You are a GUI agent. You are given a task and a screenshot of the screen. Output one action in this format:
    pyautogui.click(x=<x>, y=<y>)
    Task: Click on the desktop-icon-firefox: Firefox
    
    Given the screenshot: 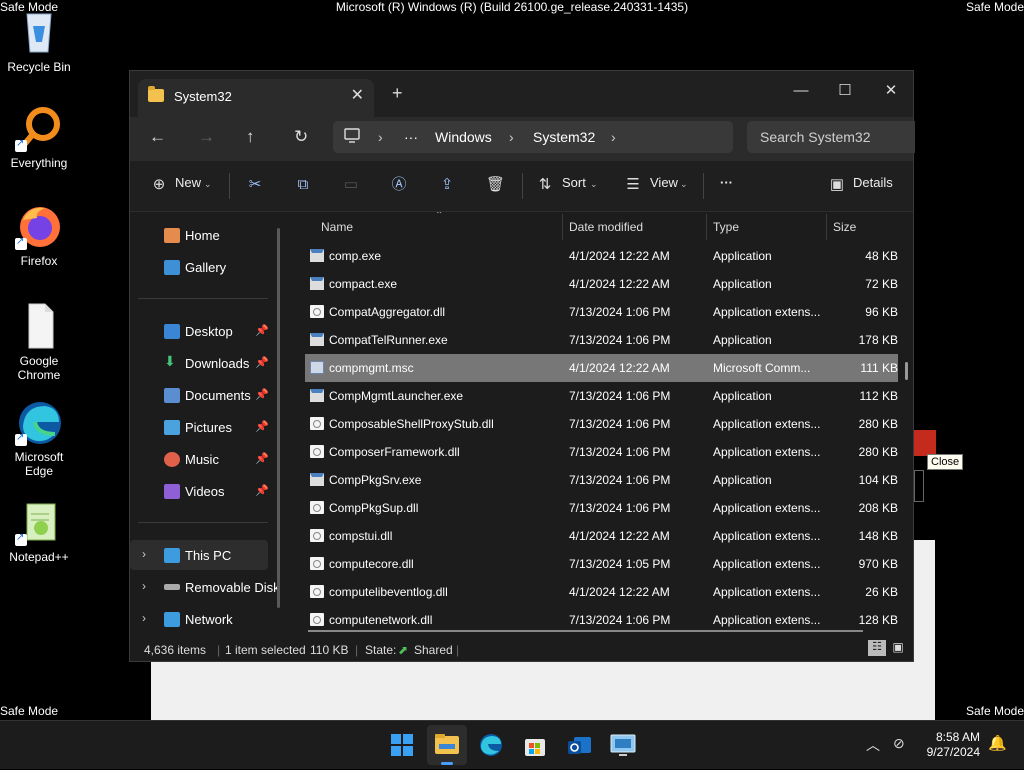 What is the action you would take?
    pyautogui.click(x=39, y=235)
    